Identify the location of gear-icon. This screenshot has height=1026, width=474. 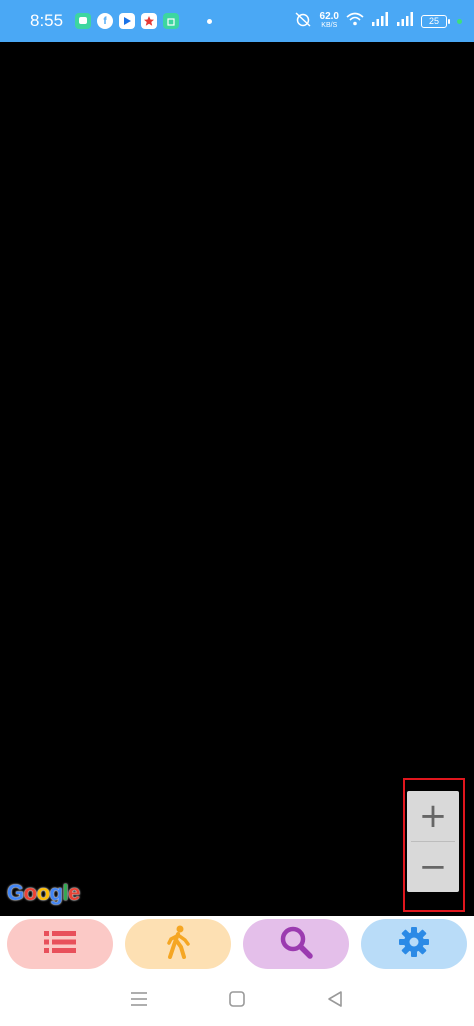
(414, 944).